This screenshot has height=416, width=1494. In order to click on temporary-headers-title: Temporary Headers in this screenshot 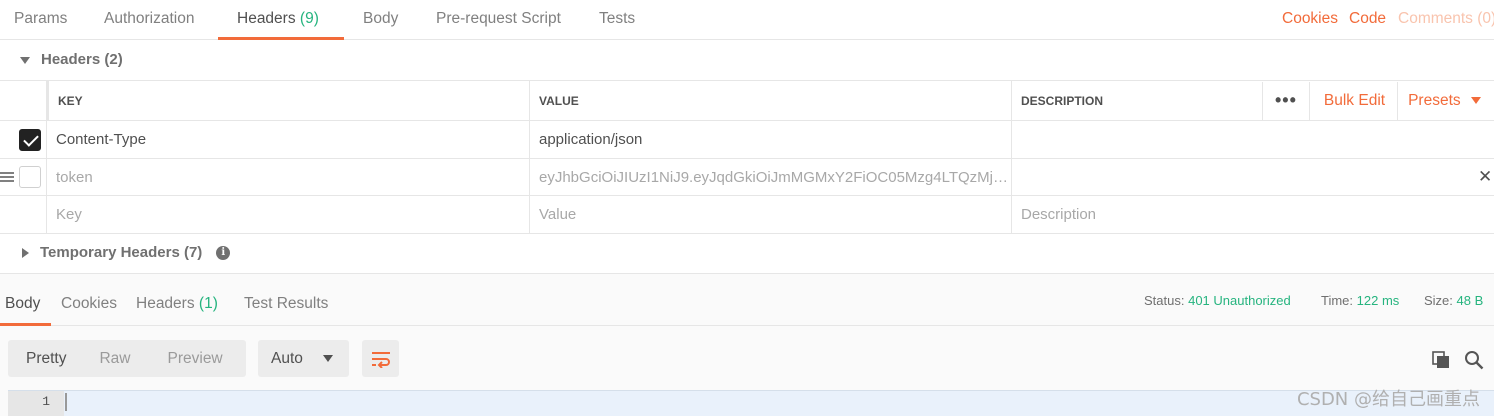, I will do `click(110, 252)`.